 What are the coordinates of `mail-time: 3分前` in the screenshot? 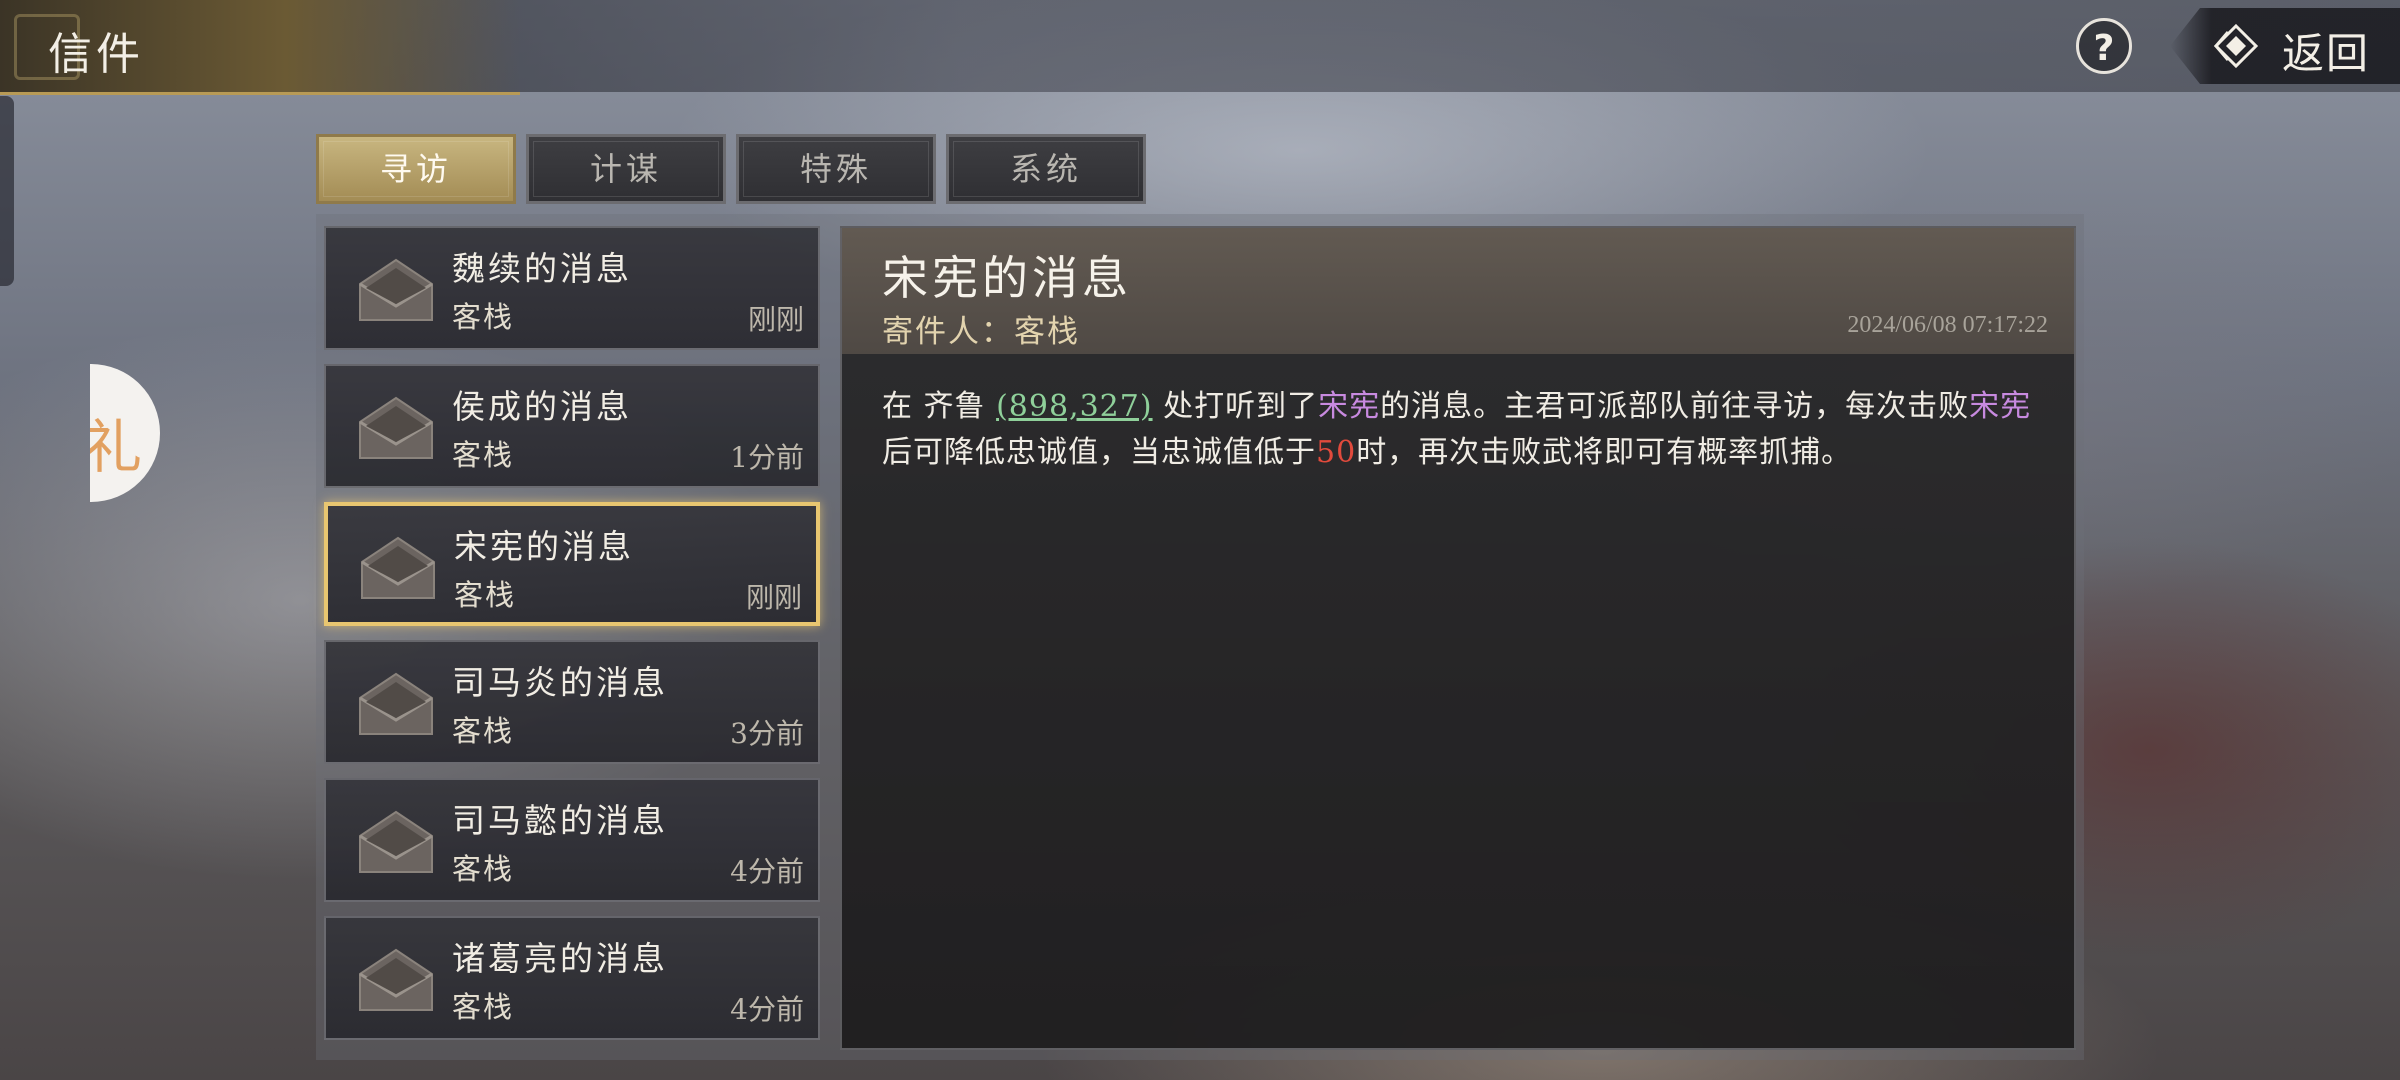 It's located at (767, 733).